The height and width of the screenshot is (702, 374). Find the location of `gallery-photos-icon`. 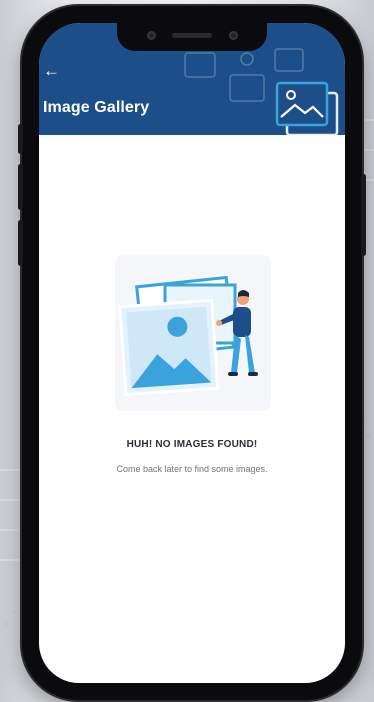

gallery-photos-icon is located at coordinates (307, 108).